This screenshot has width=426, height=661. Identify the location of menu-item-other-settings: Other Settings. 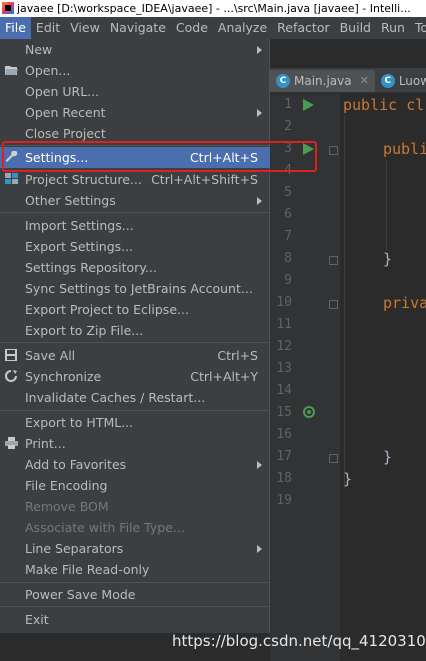
(135, 200).